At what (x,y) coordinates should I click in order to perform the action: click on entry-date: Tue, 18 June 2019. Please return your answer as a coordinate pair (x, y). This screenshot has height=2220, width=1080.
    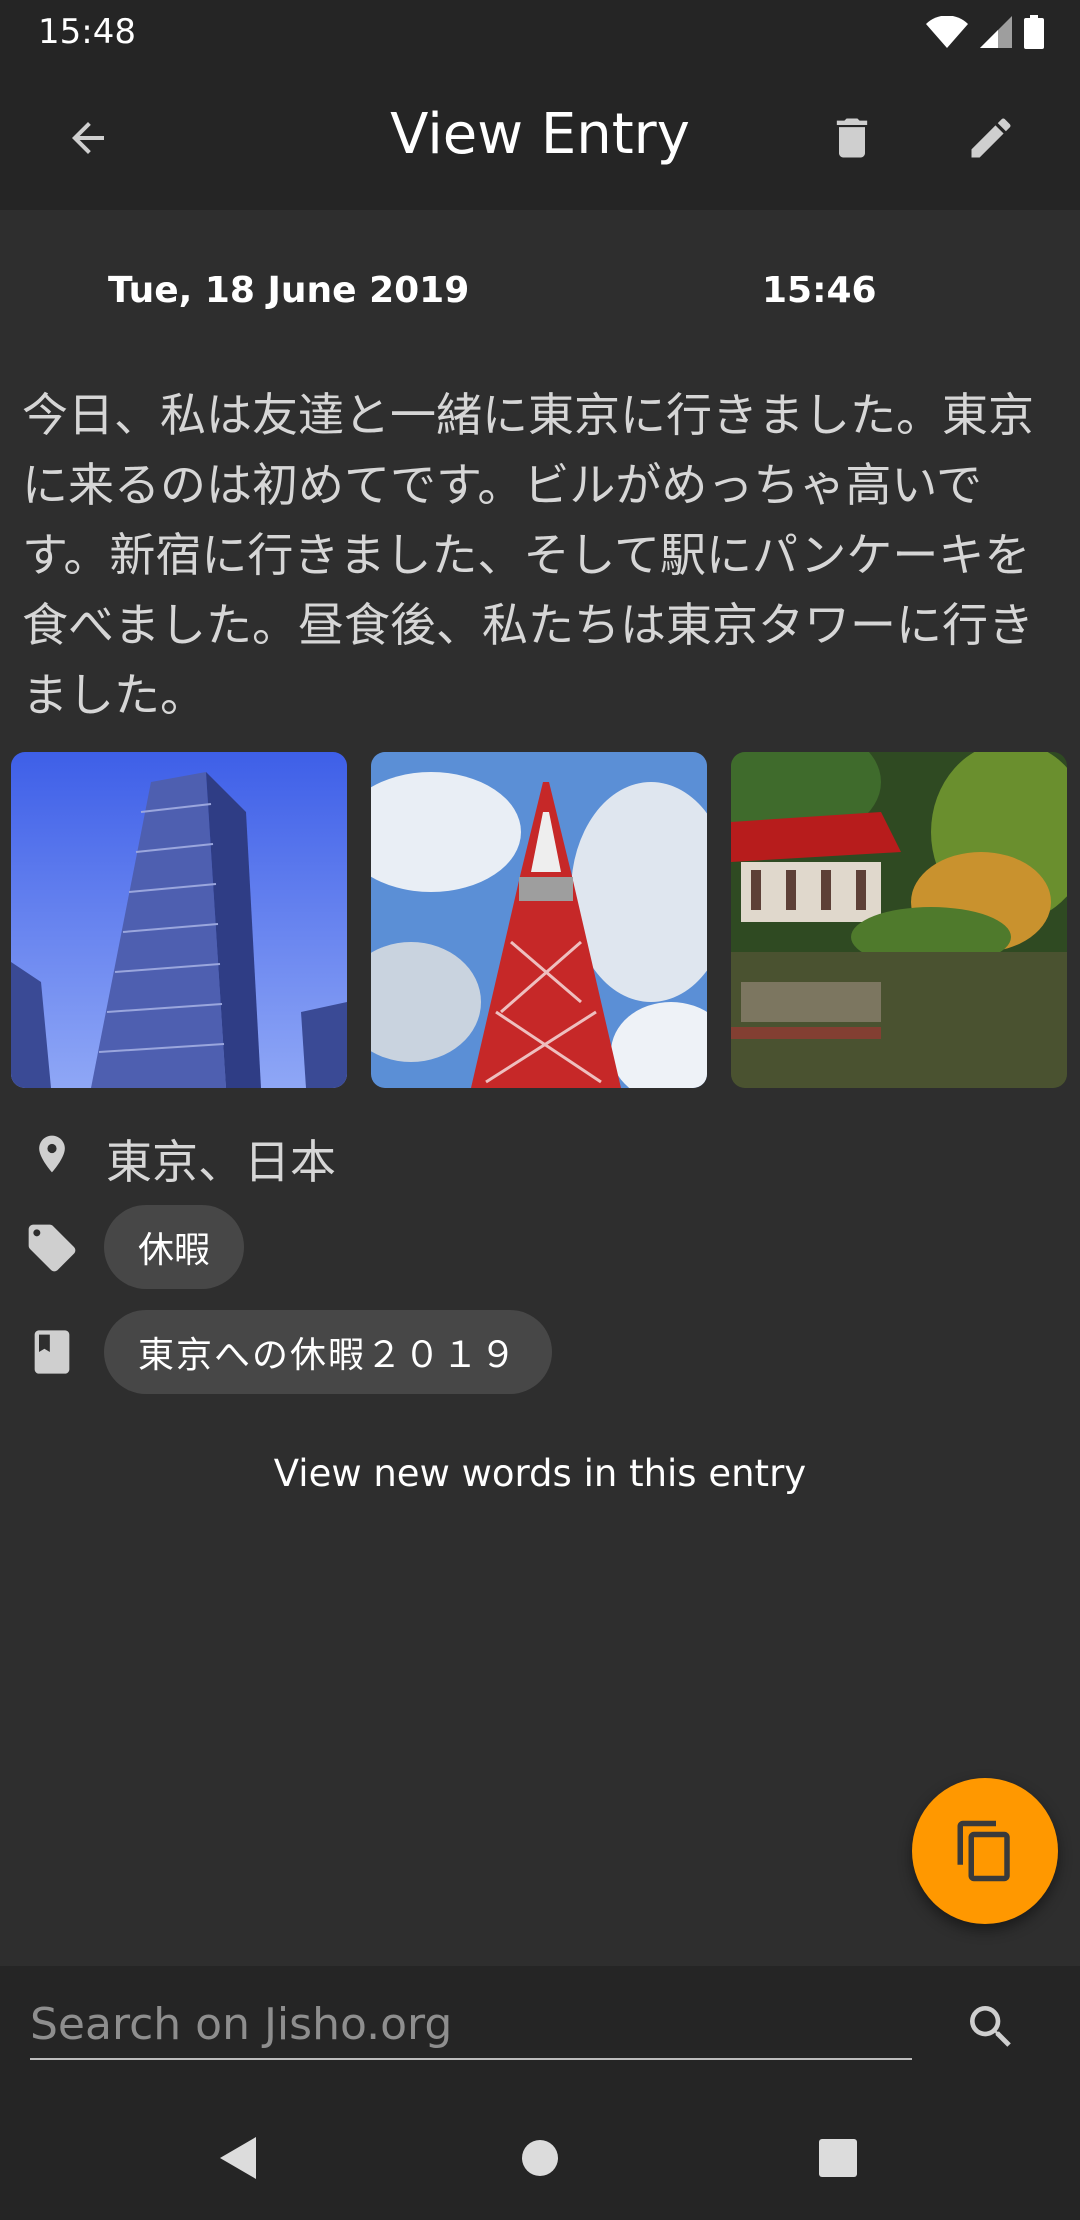
    Looking at the image, I should click on (288, 290).